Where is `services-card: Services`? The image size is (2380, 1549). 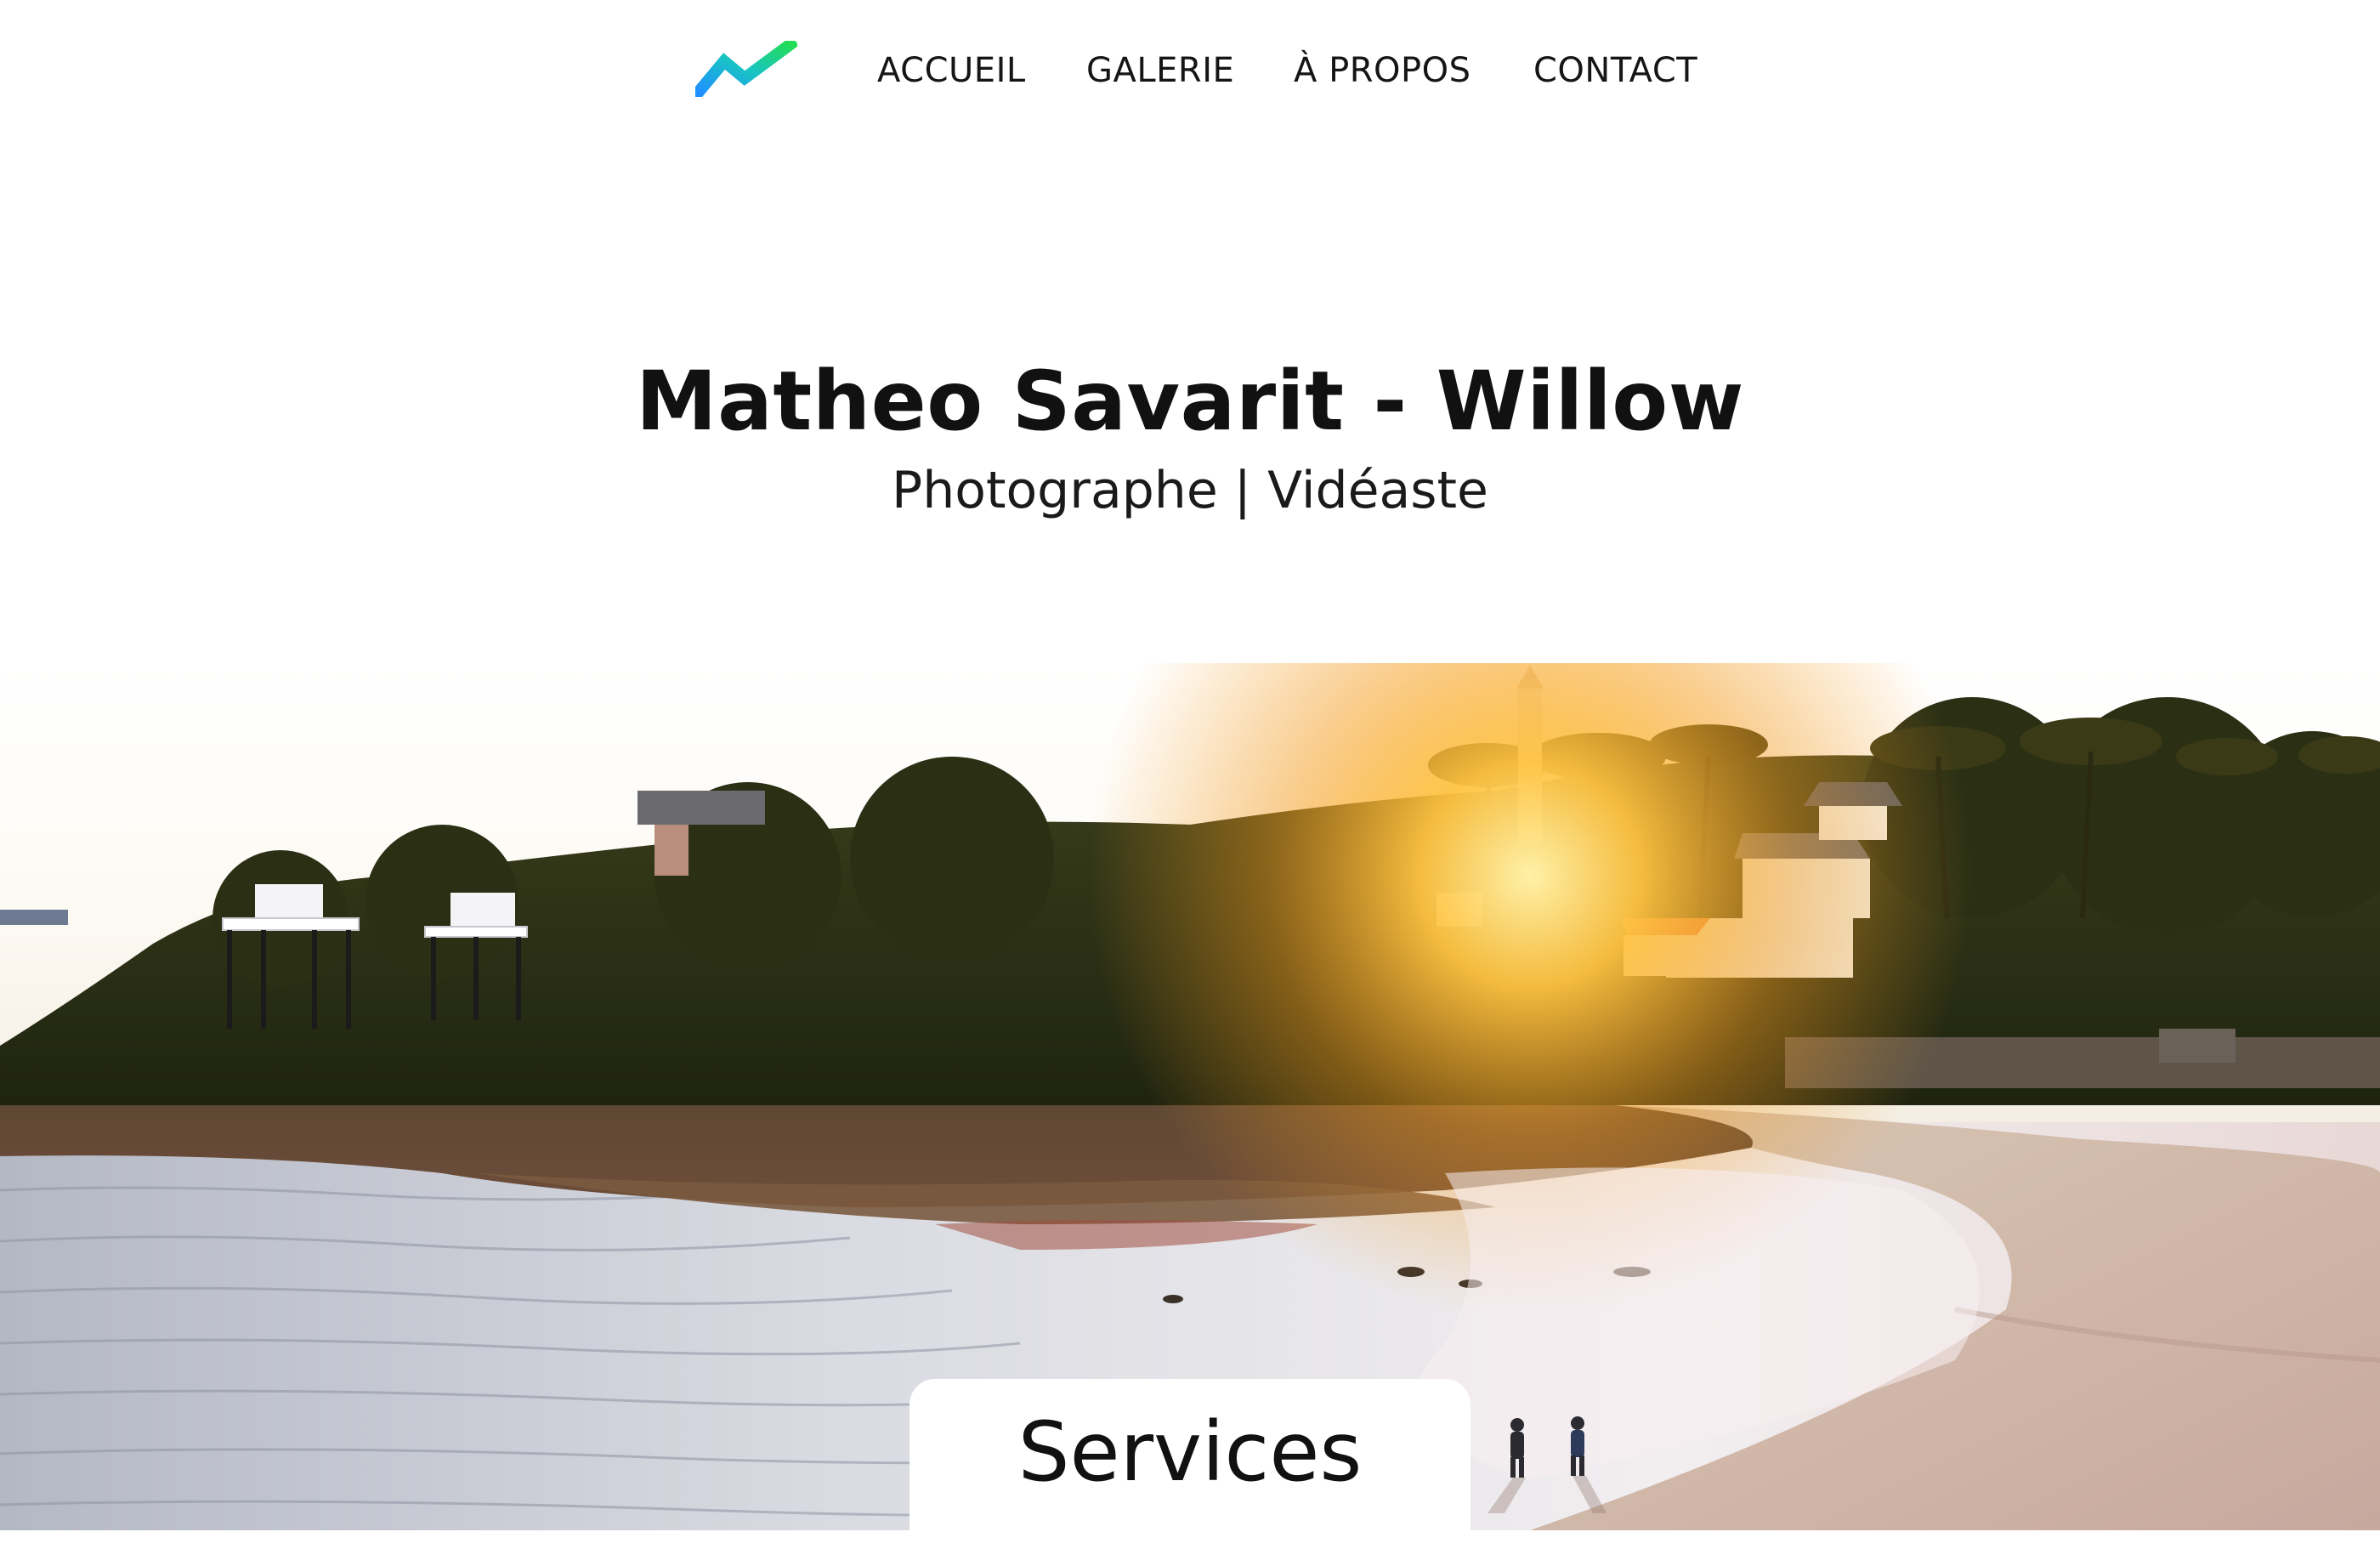
services-card: Services is located at coordinates (1190, 1464).